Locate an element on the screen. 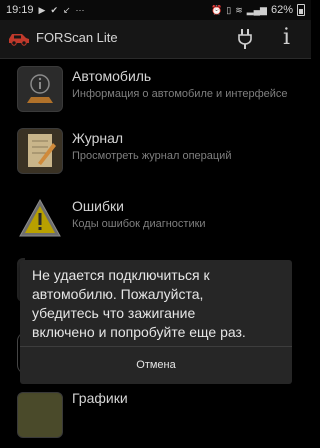 The height and width of the screenshot is (448, 320). menu-item-subtitle: Коды ошибок диагностики is located at coordinates (139, 224).